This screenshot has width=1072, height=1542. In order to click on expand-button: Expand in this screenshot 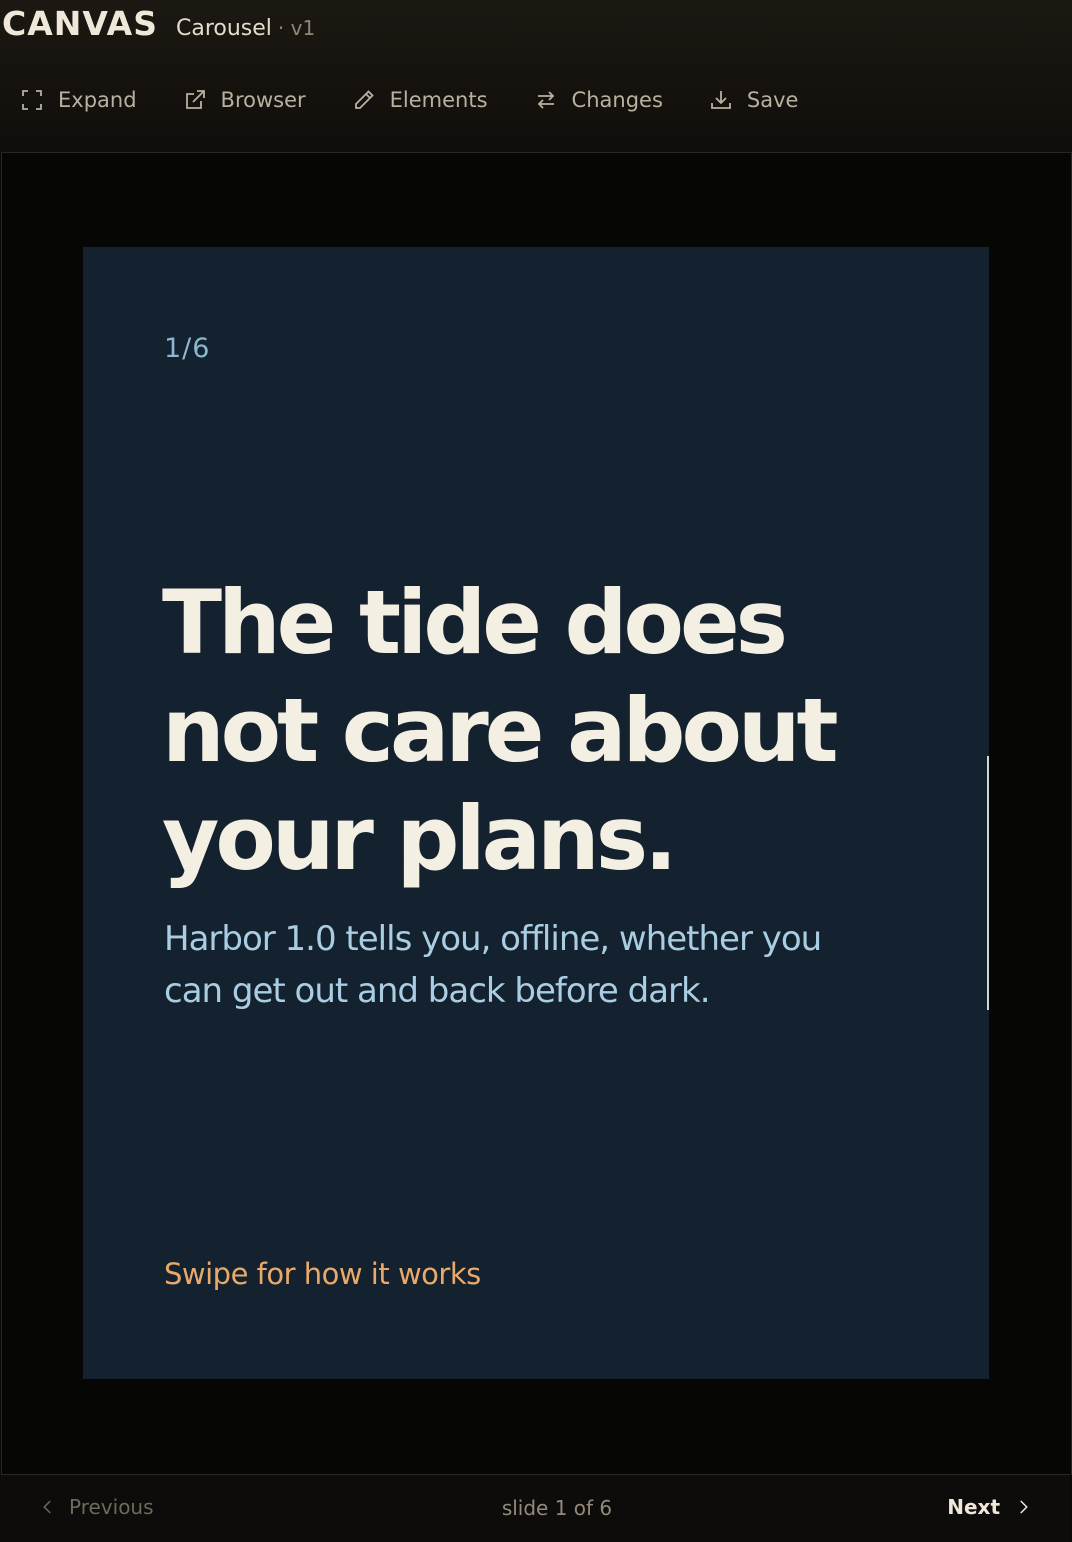, I will do `click(78, 100)`.